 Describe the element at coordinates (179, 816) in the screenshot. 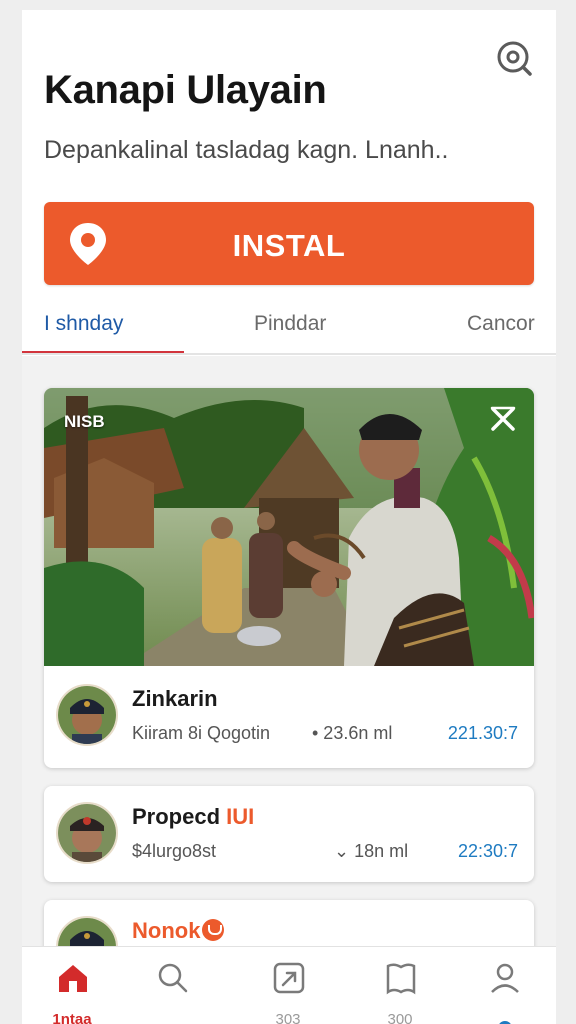

I see `item-name-text: Propecd` at that location.